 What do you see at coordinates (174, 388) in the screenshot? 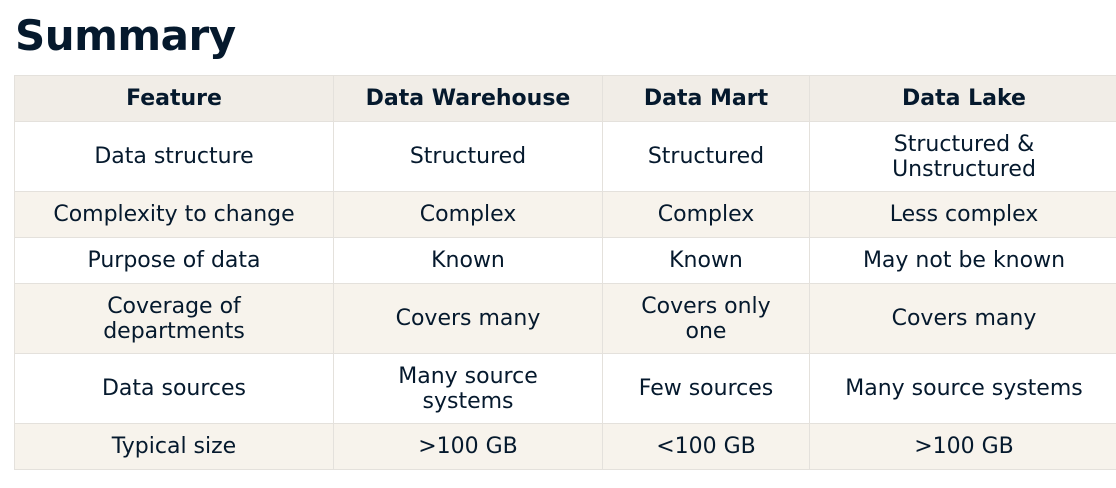
I see `table-cell: Data sources` at bounding box center [174, 388].